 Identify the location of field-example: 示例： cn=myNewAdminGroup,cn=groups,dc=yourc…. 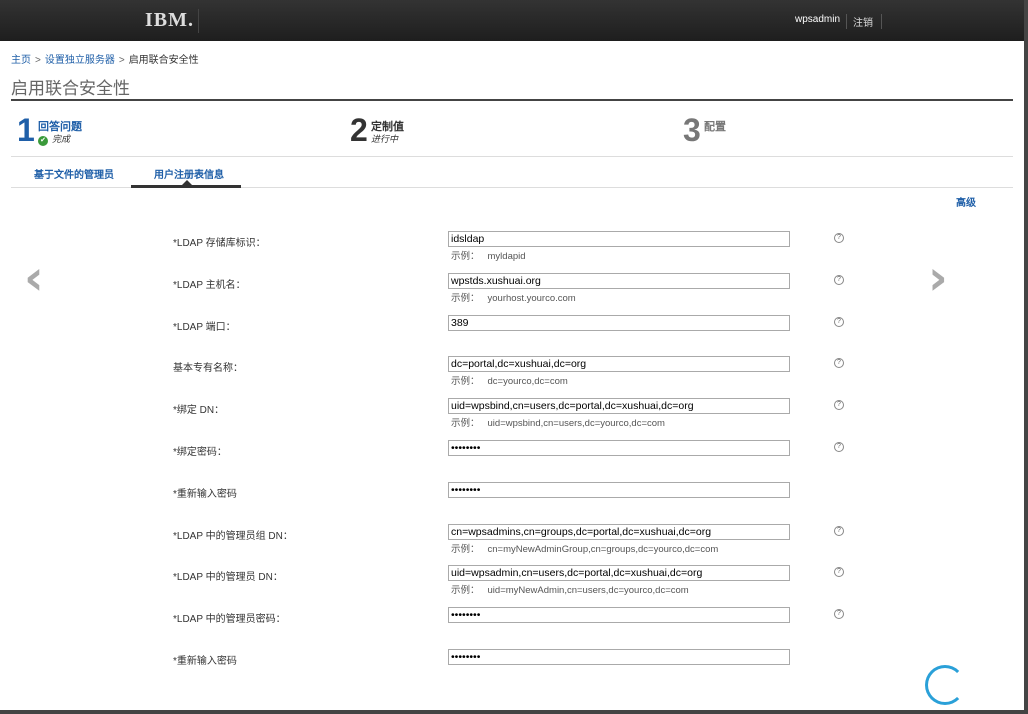
(588, 548).